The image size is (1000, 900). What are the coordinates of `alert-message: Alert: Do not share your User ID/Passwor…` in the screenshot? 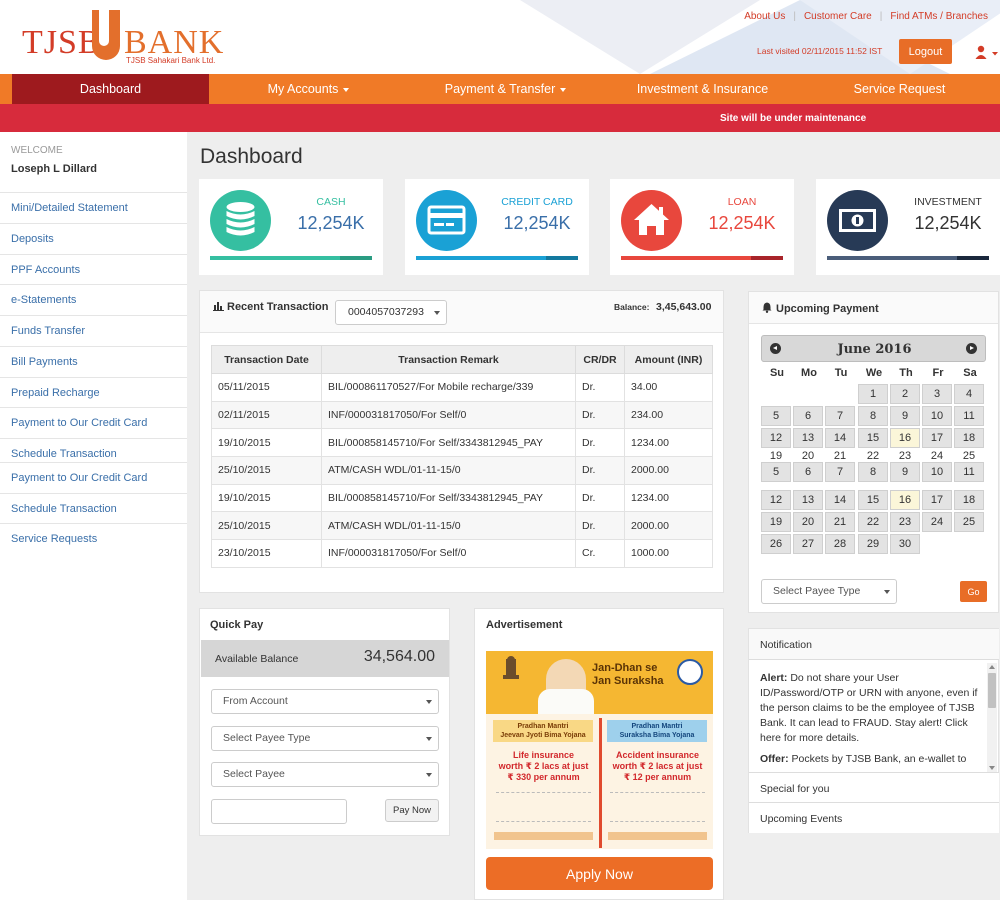 It's located at (871, 708).